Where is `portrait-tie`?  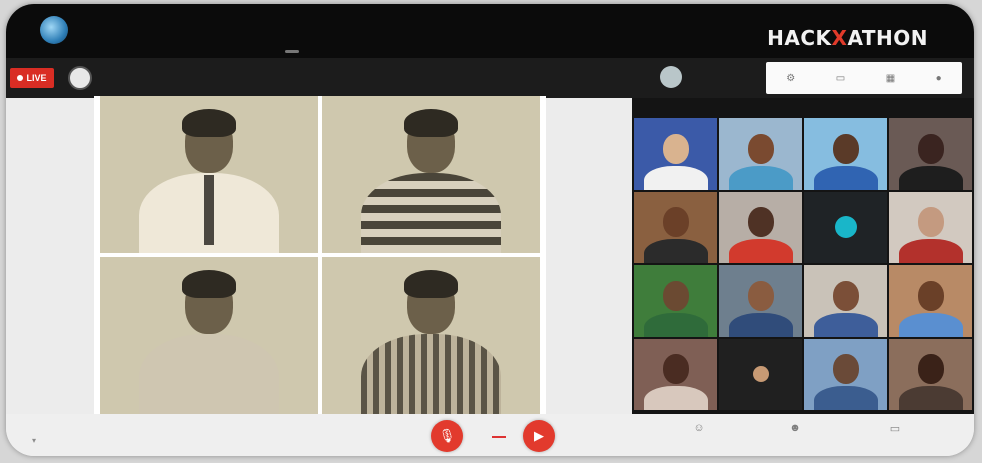 portrait-tie is located at coordinates (209, 210).